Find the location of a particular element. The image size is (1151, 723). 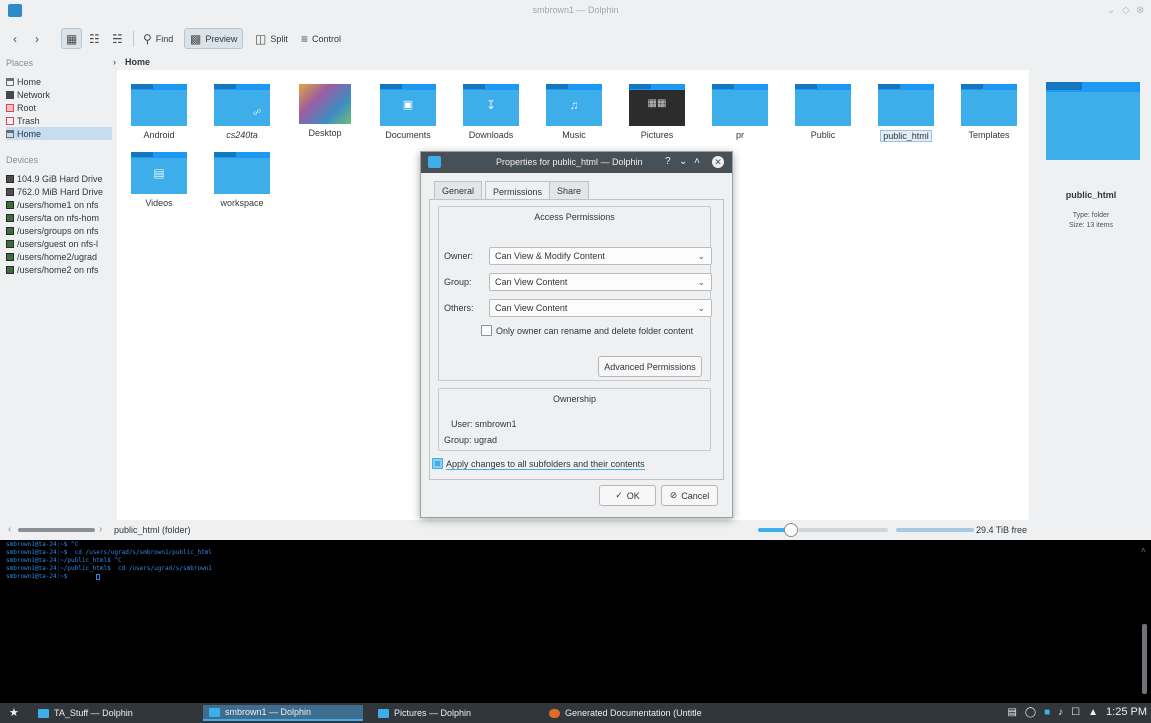

device-item: /users/home2 on nfs is located at coordinates (59, 269).